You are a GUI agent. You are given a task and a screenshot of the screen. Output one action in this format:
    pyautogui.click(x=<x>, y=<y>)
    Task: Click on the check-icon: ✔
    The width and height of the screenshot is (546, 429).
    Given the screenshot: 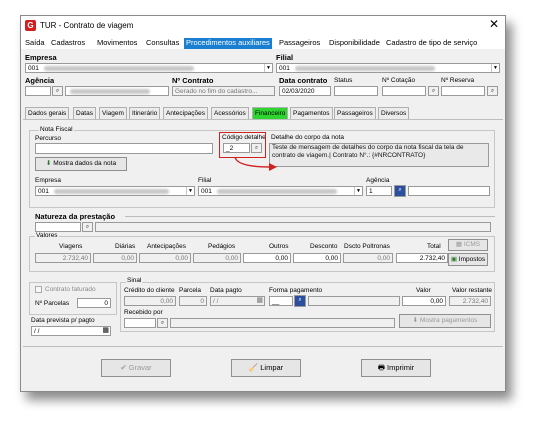 What is the action you would take?
    pyautogui.click(x=123, y=367)
    